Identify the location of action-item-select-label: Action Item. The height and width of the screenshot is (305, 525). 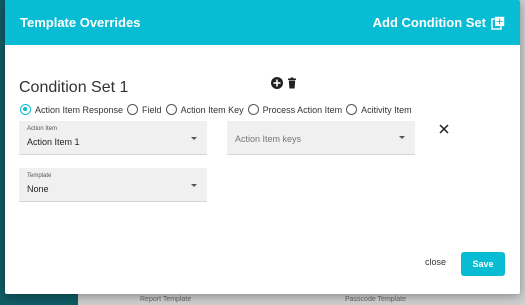
(42, 129).